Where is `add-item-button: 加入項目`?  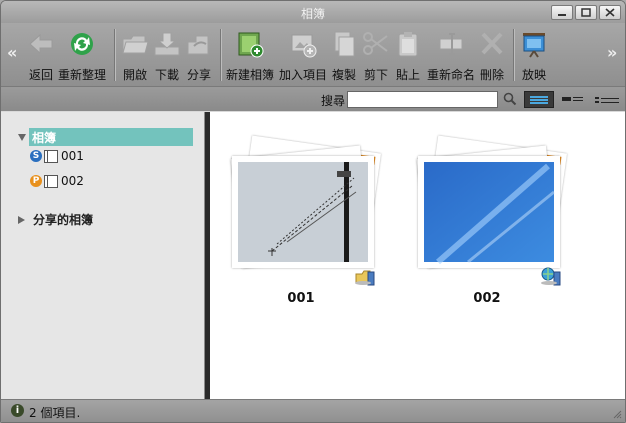
add-item-button: 加入項目 is located at coordinates (303, 54).